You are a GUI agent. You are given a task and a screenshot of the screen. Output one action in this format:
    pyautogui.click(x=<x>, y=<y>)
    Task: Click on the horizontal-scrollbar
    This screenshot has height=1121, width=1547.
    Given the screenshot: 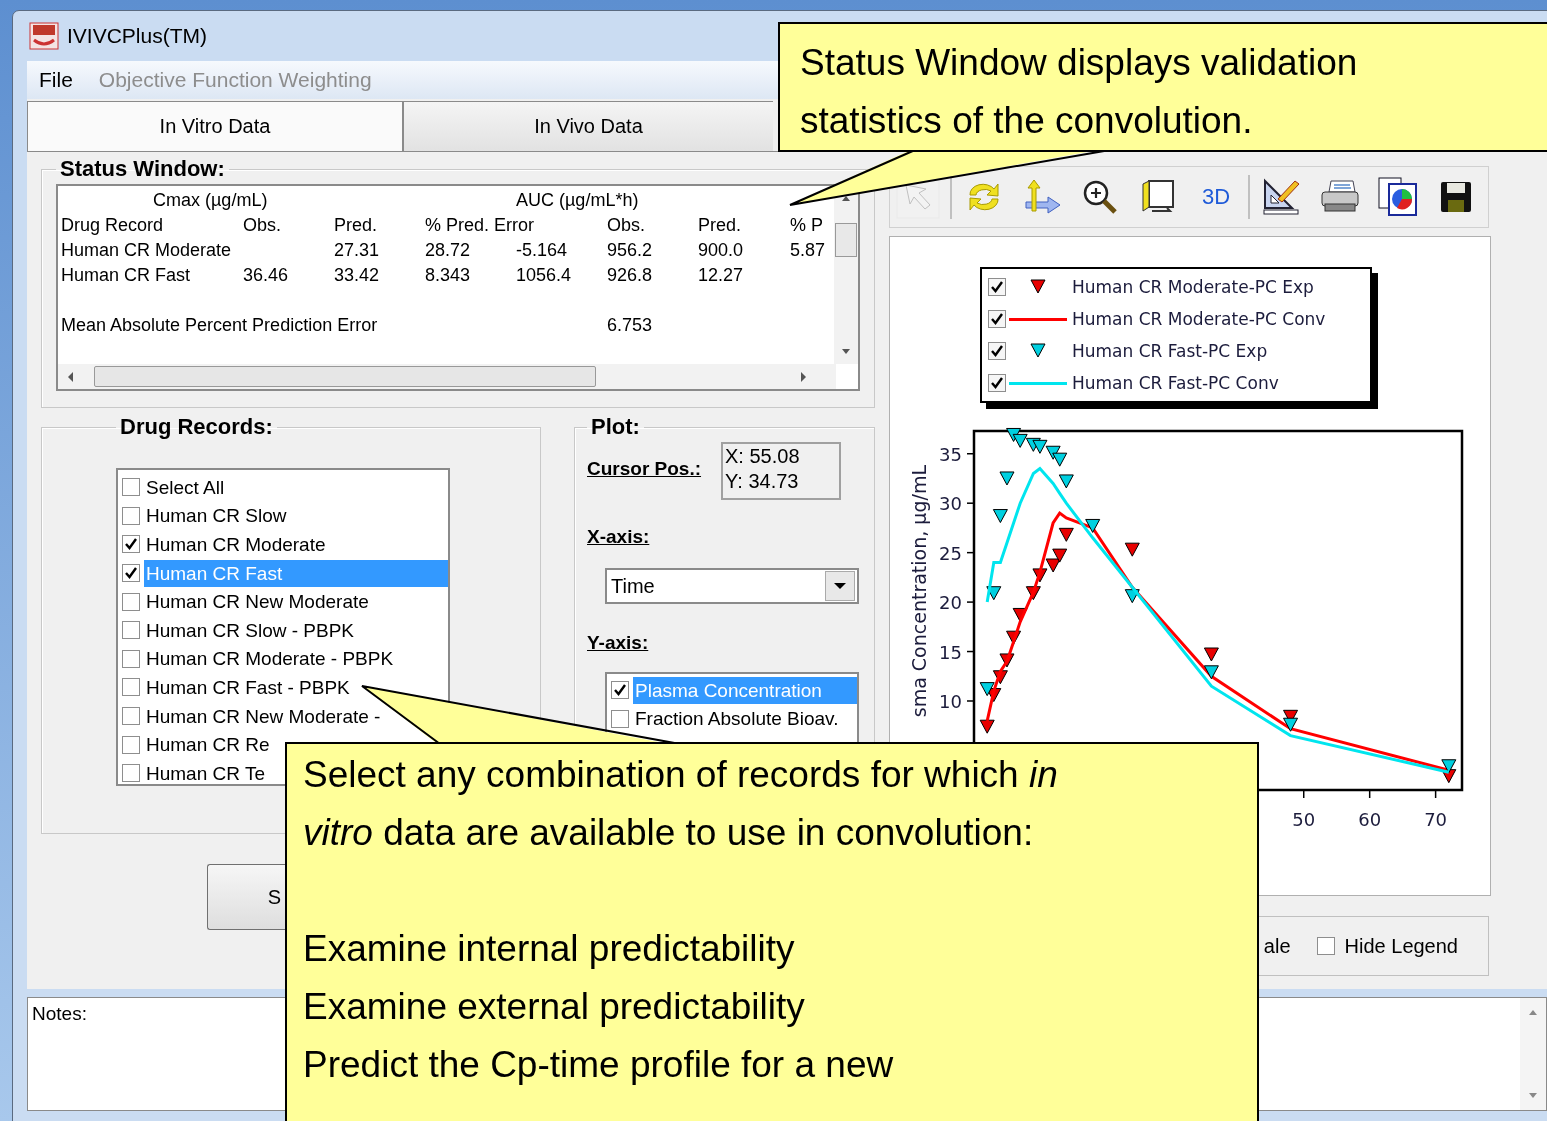 What is the action you would take?
    pyautogui.click(x=447, y=376)
    